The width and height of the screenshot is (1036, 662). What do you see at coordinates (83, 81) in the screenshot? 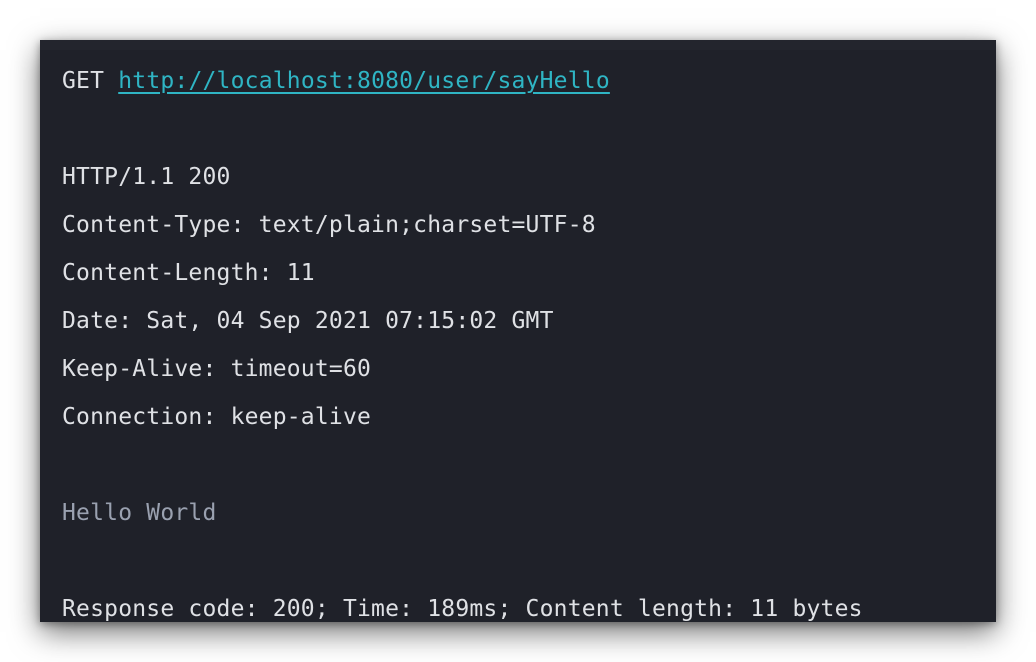
I see `request-method: GET` at bounding box center [83, 81].